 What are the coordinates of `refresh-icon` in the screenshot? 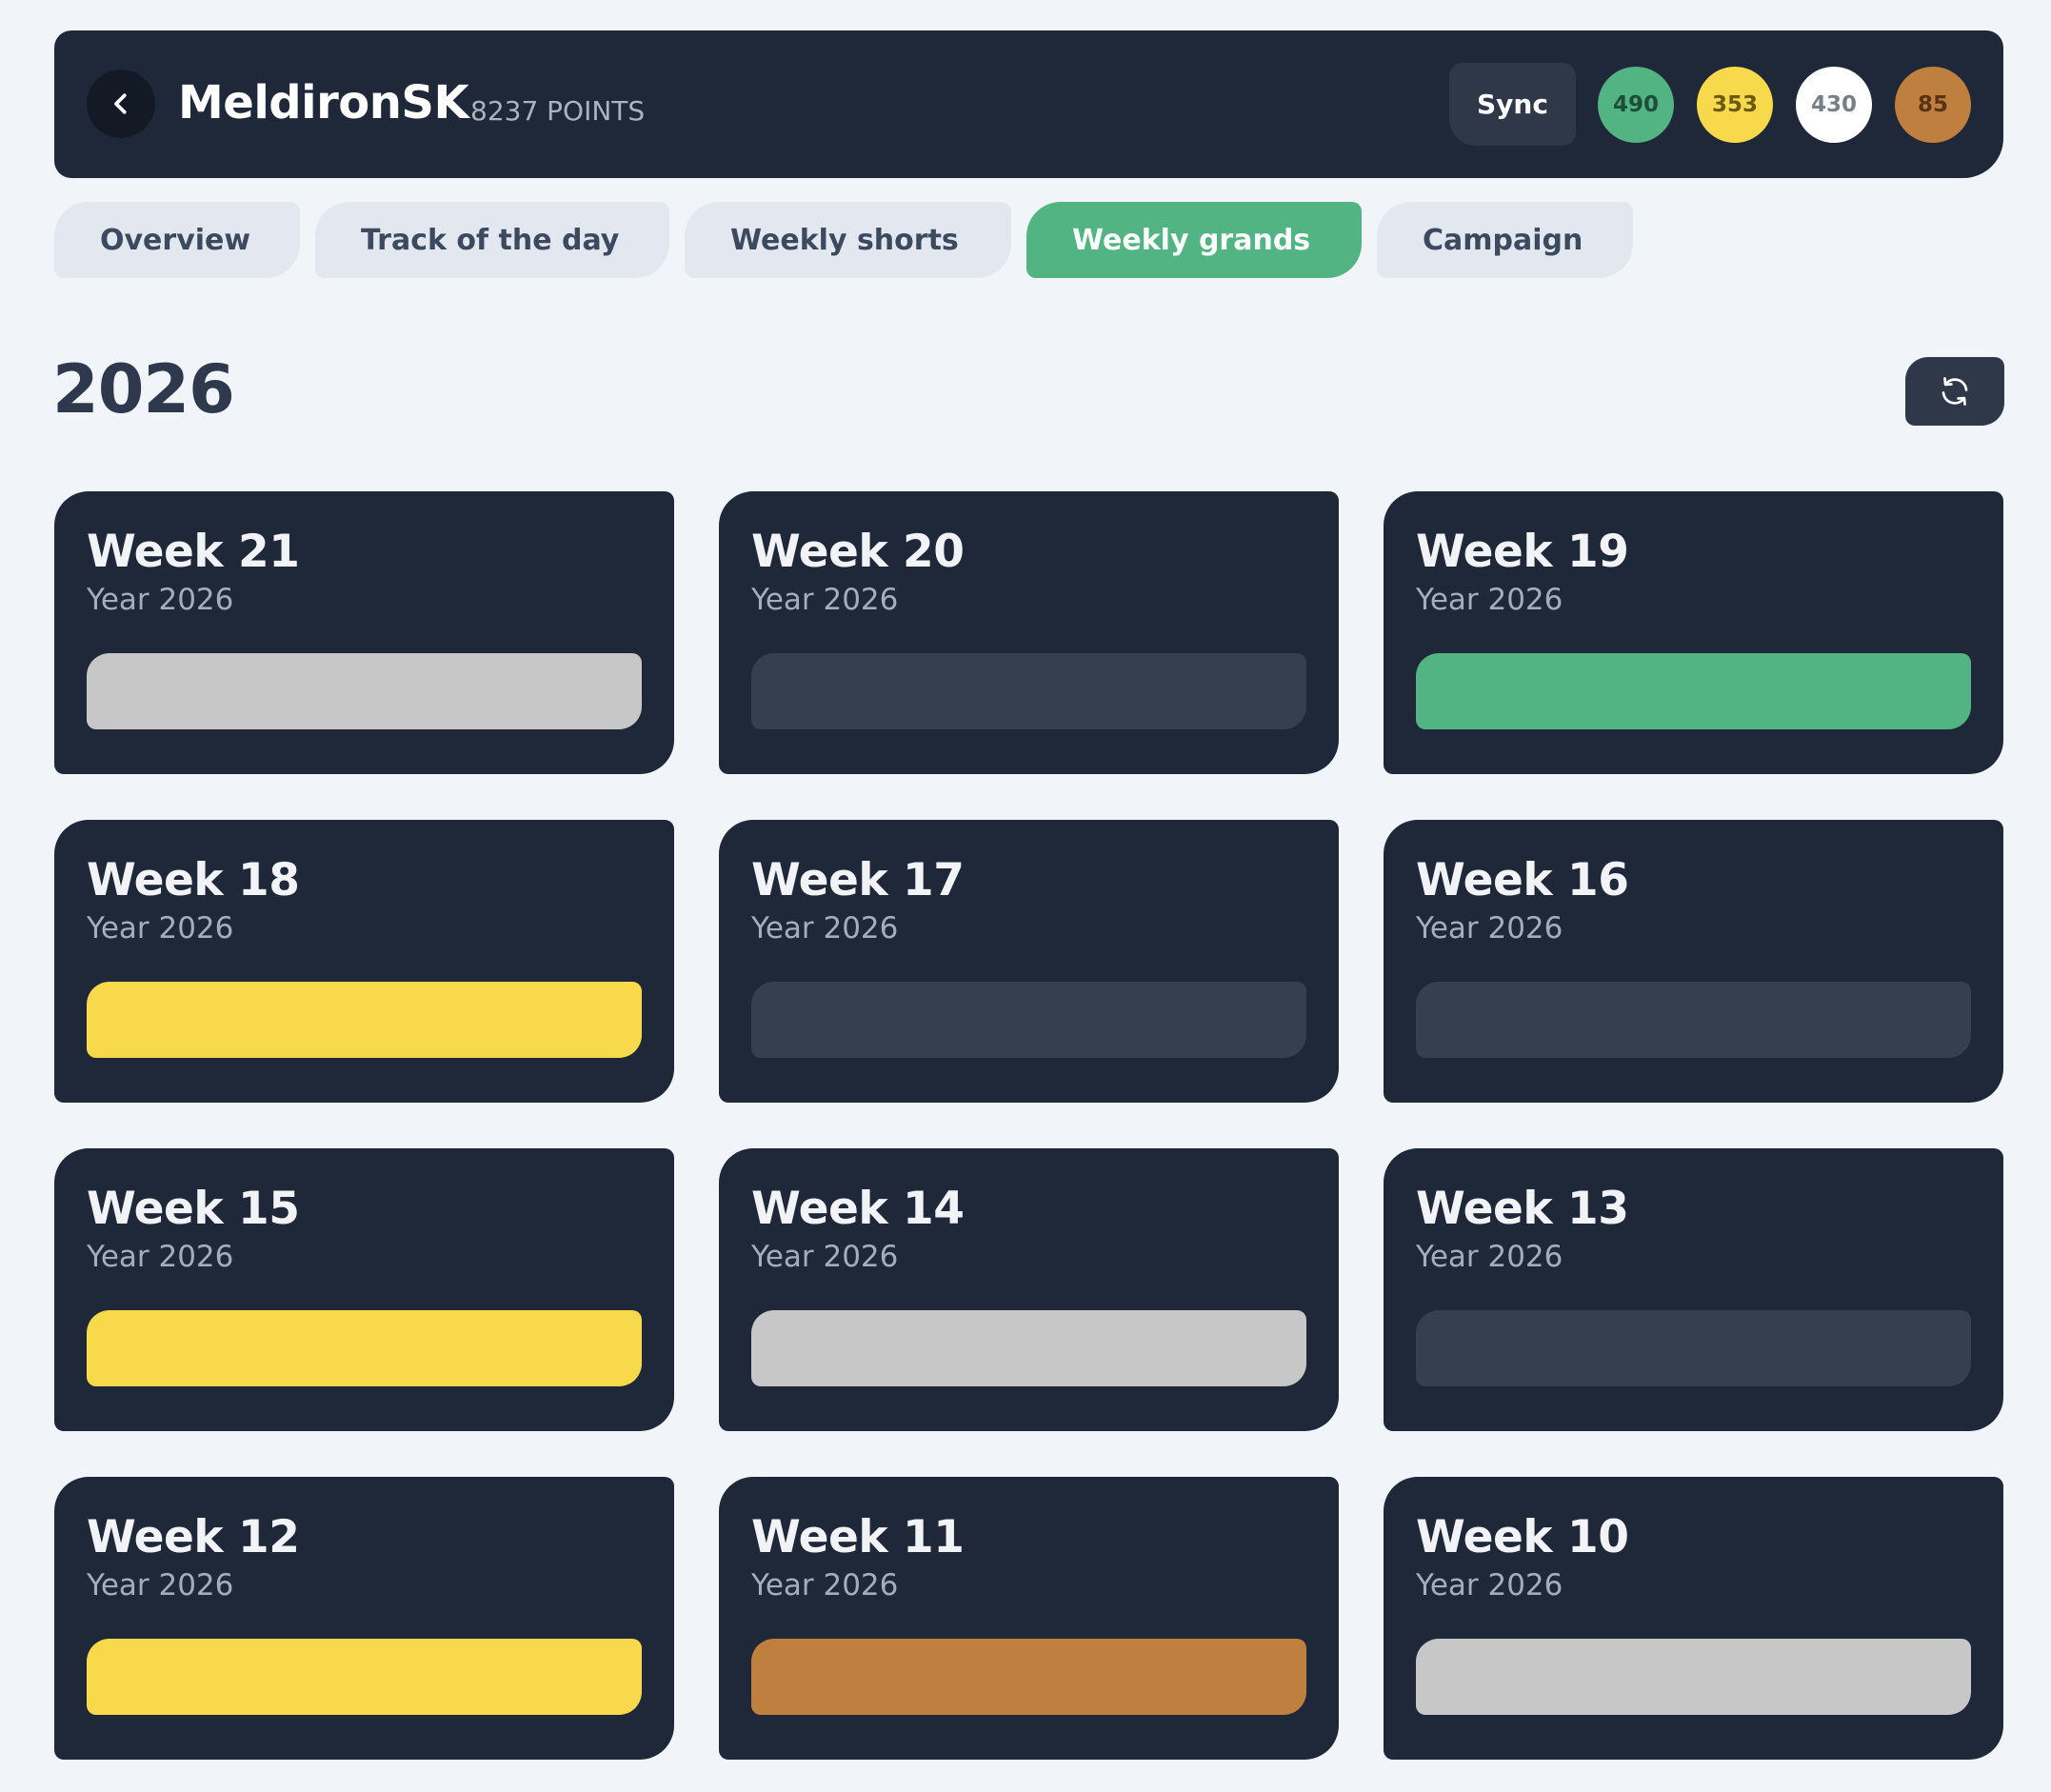 It's located at (1954, 391).